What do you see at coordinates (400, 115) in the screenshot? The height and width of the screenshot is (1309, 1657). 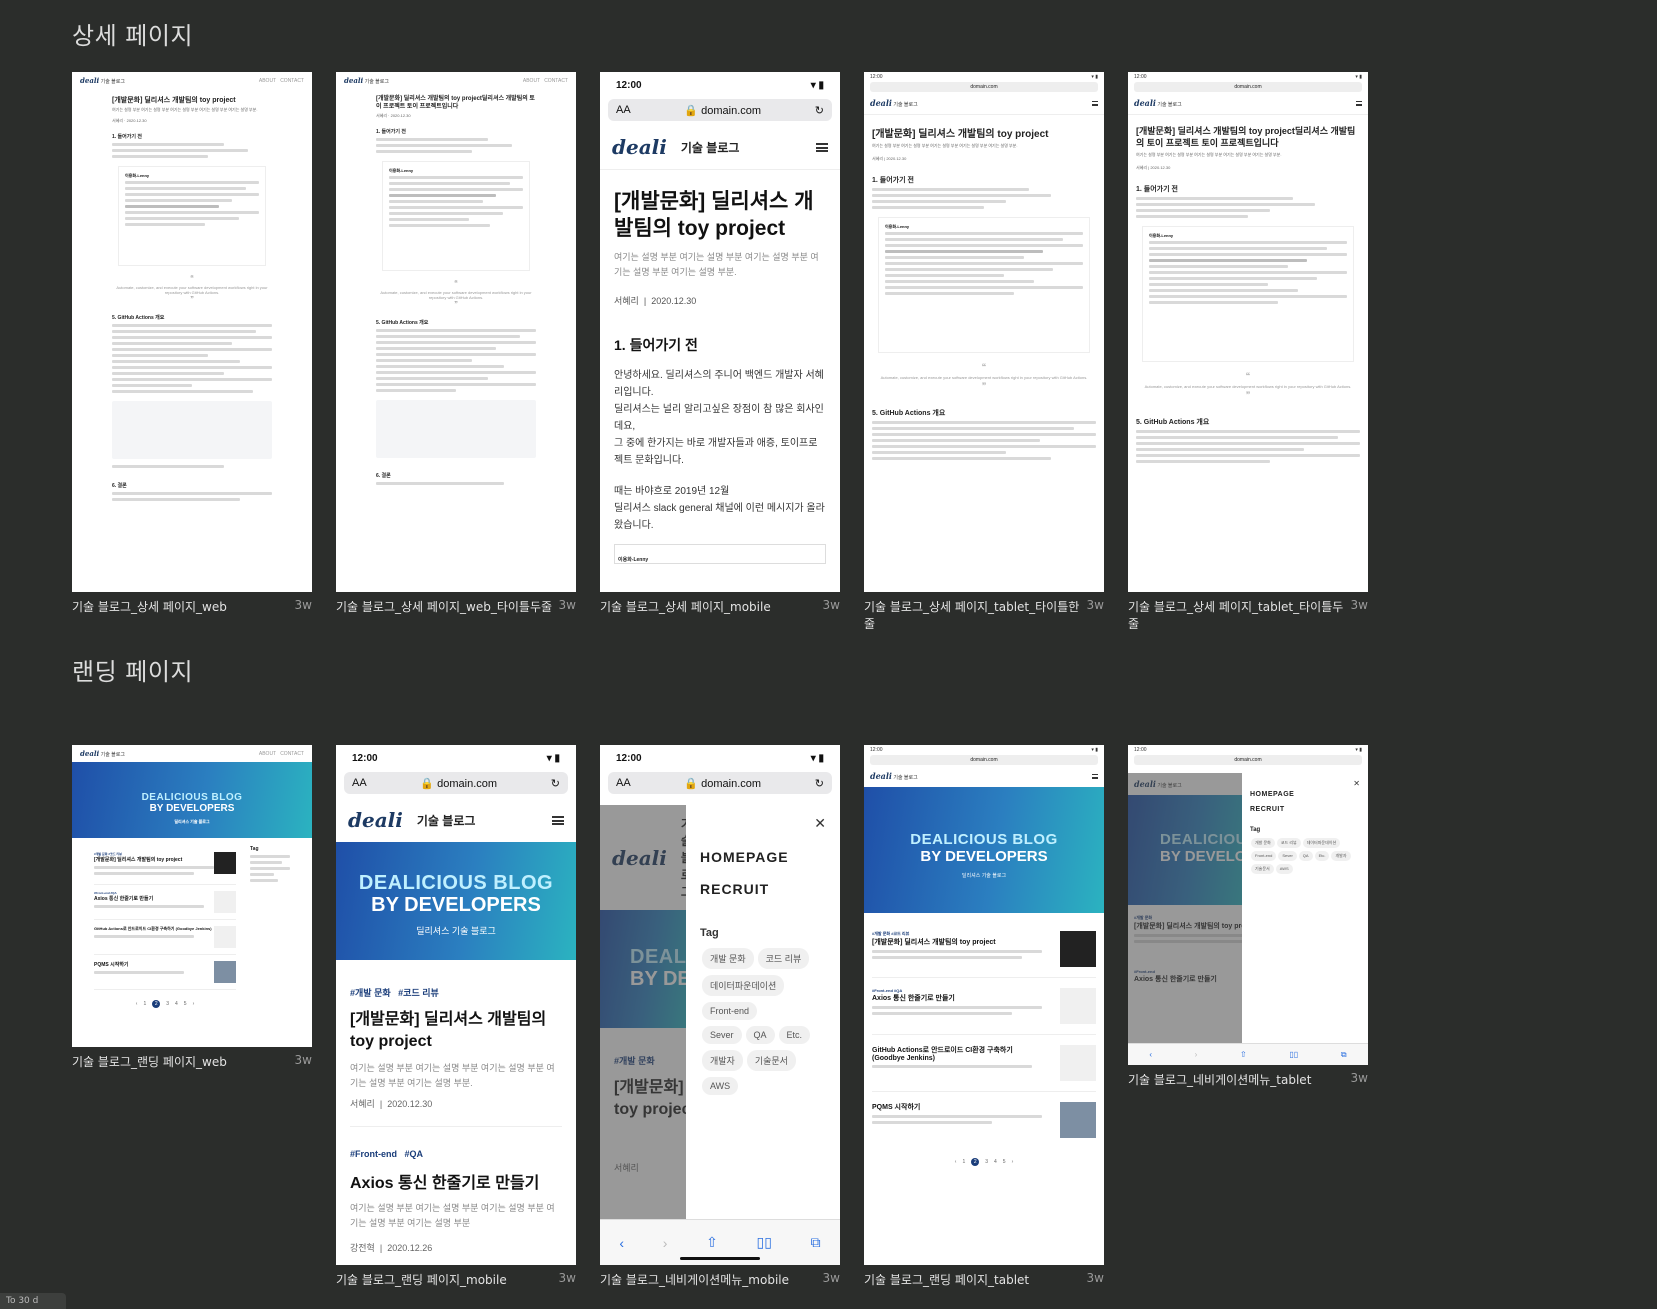 I see `date: 2020.12.30` at bounding box center [400, 115].